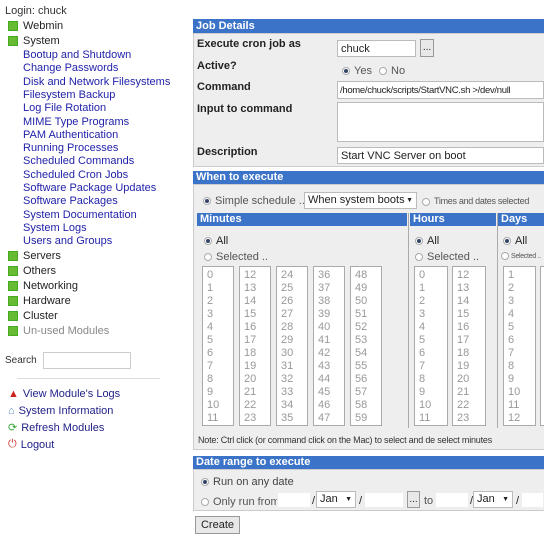  I want to click on option: 11, so click(519, 405).